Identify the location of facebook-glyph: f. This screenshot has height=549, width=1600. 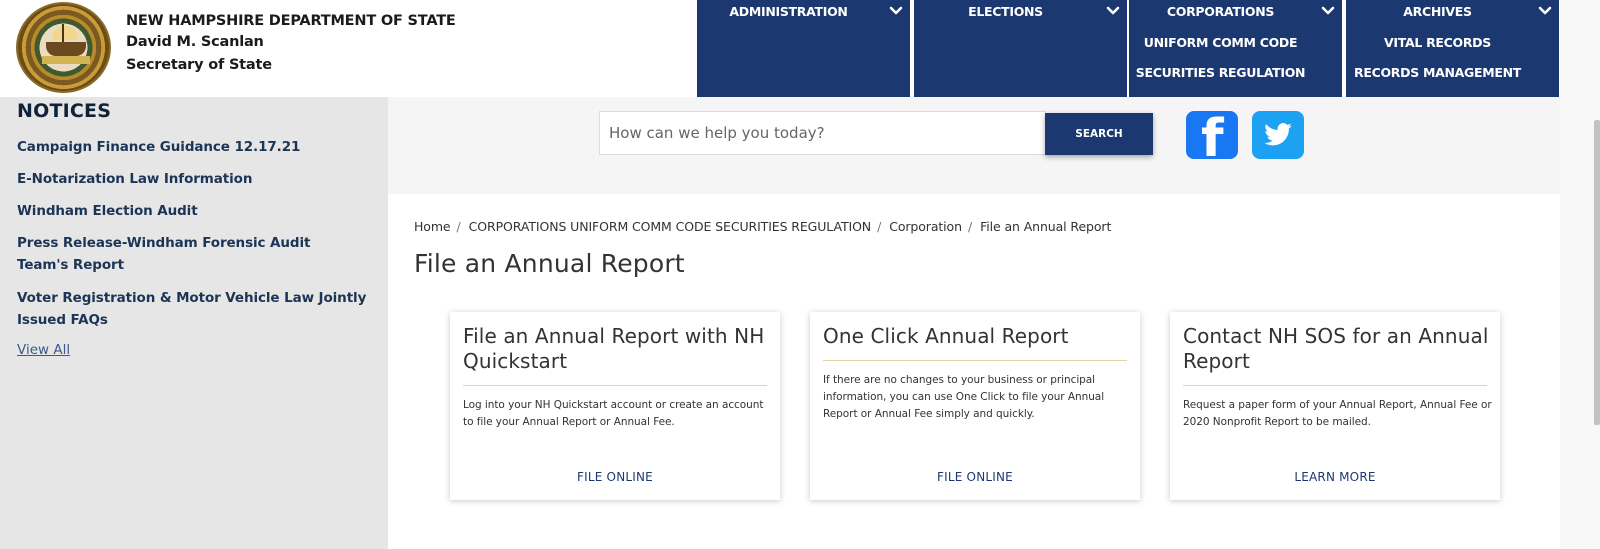
(1212, 135).